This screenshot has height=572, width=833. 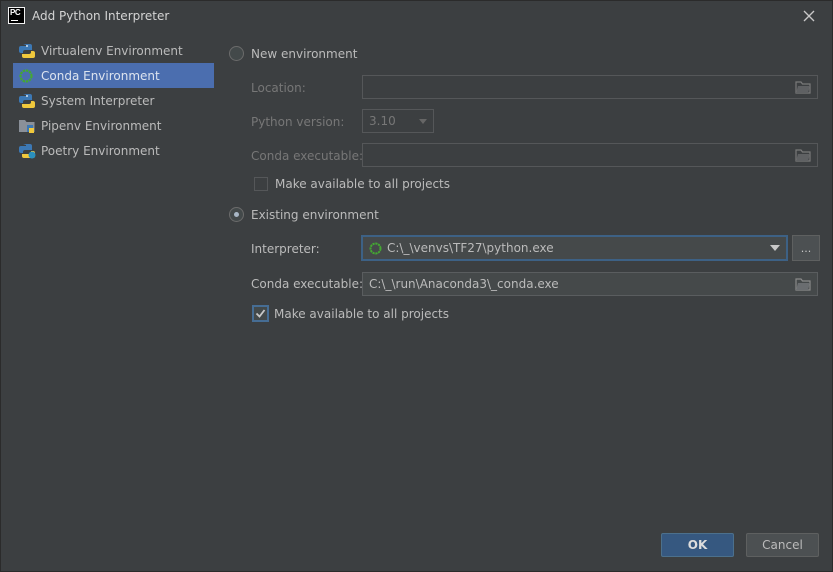 I want to click on sidebar-item-label: Poetry Environment, so click(x=100, y=150).